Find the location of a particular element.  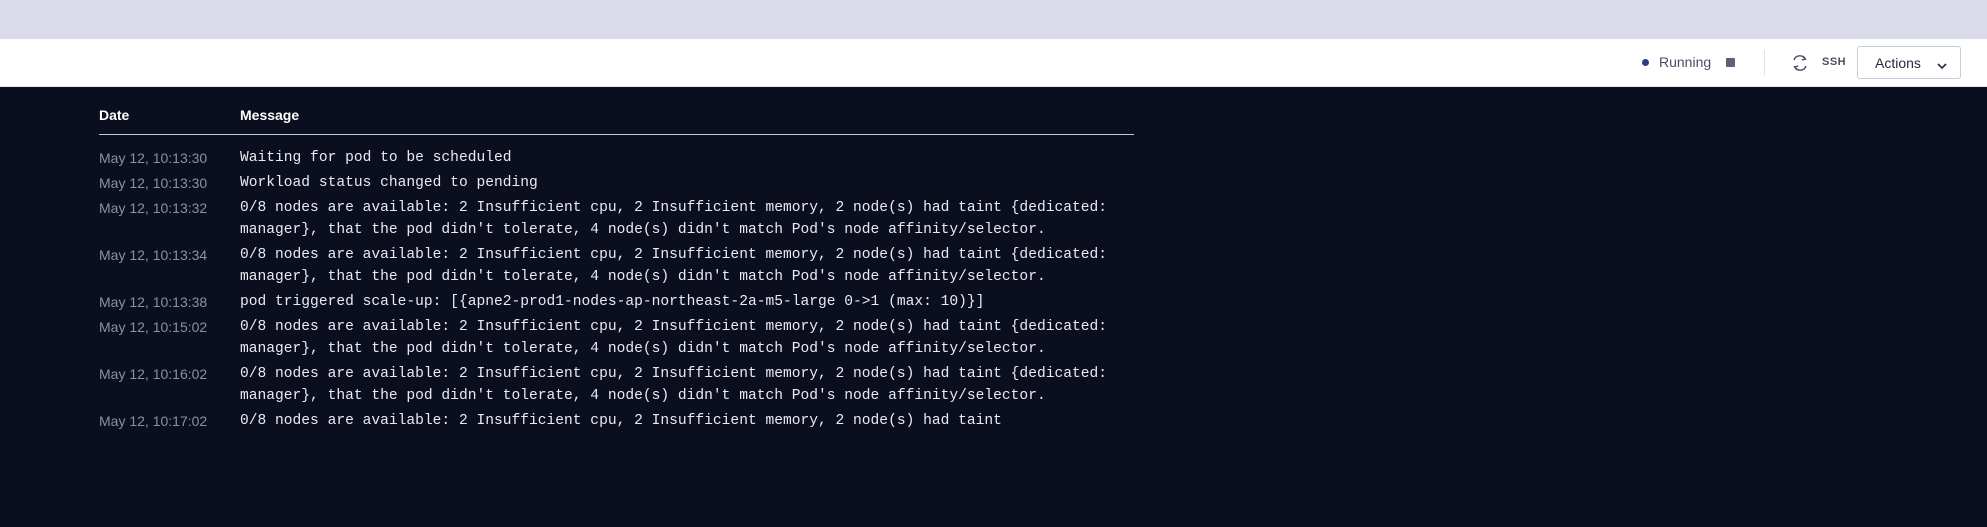

log-date: May 12, 10:17:02 is located at coordinates (153, 421).